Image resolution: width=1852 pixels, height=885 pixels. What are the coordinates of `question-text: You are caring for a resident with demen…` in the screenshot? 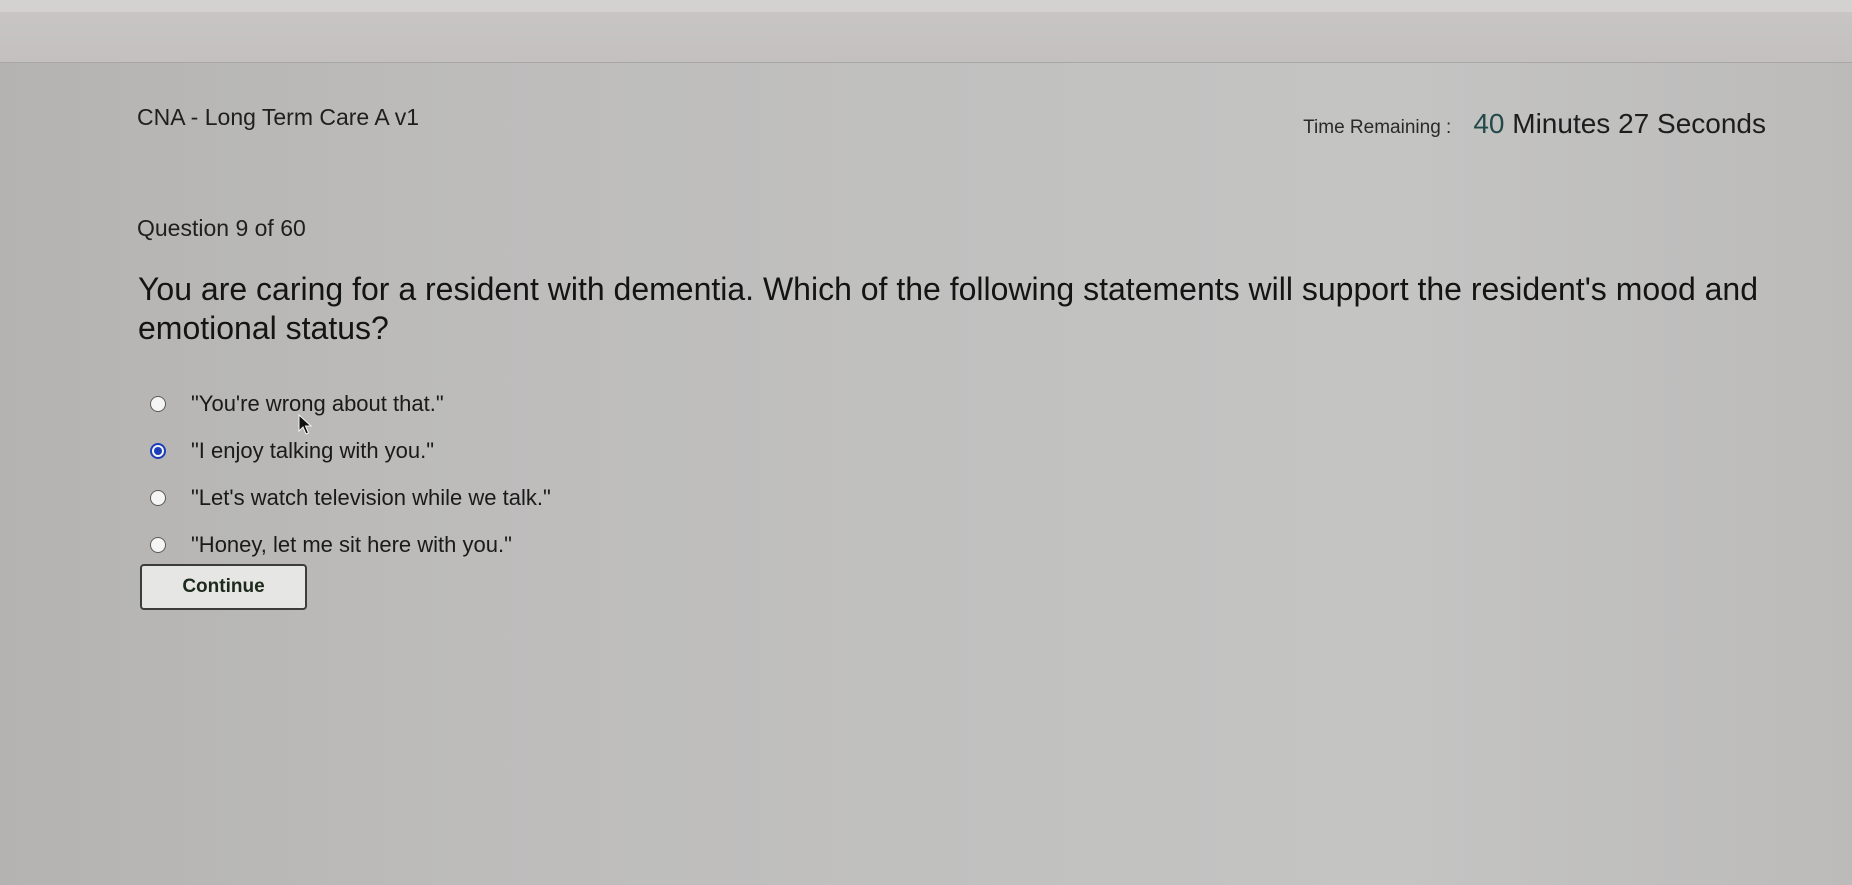 It's located at (948, 308).